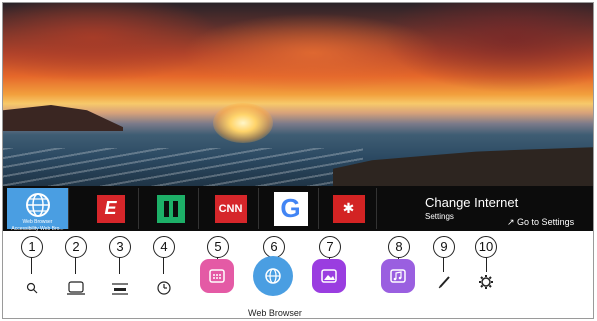 The height and width of the screenshot is (321, 597). I want to click on pencil-icon, so click(444, 282).